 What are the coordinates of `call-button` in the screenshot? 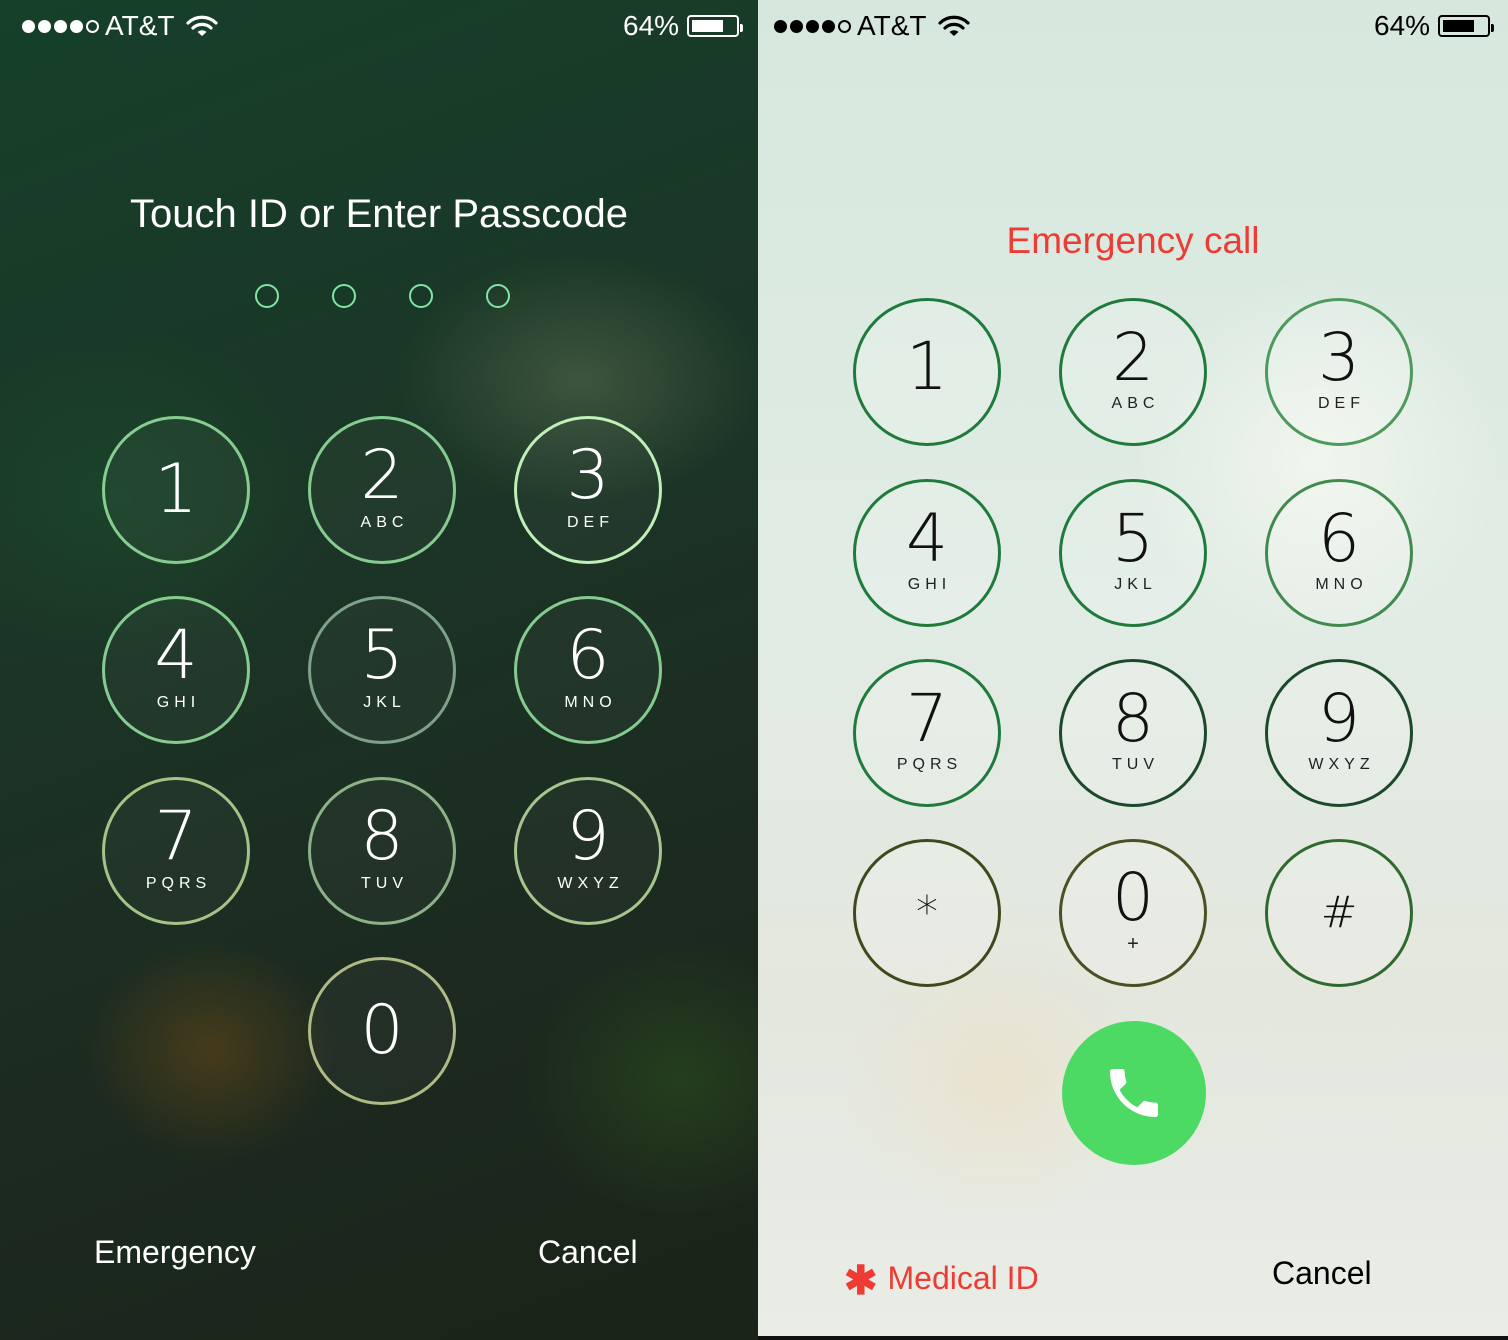 It's located at (1134, 1093).